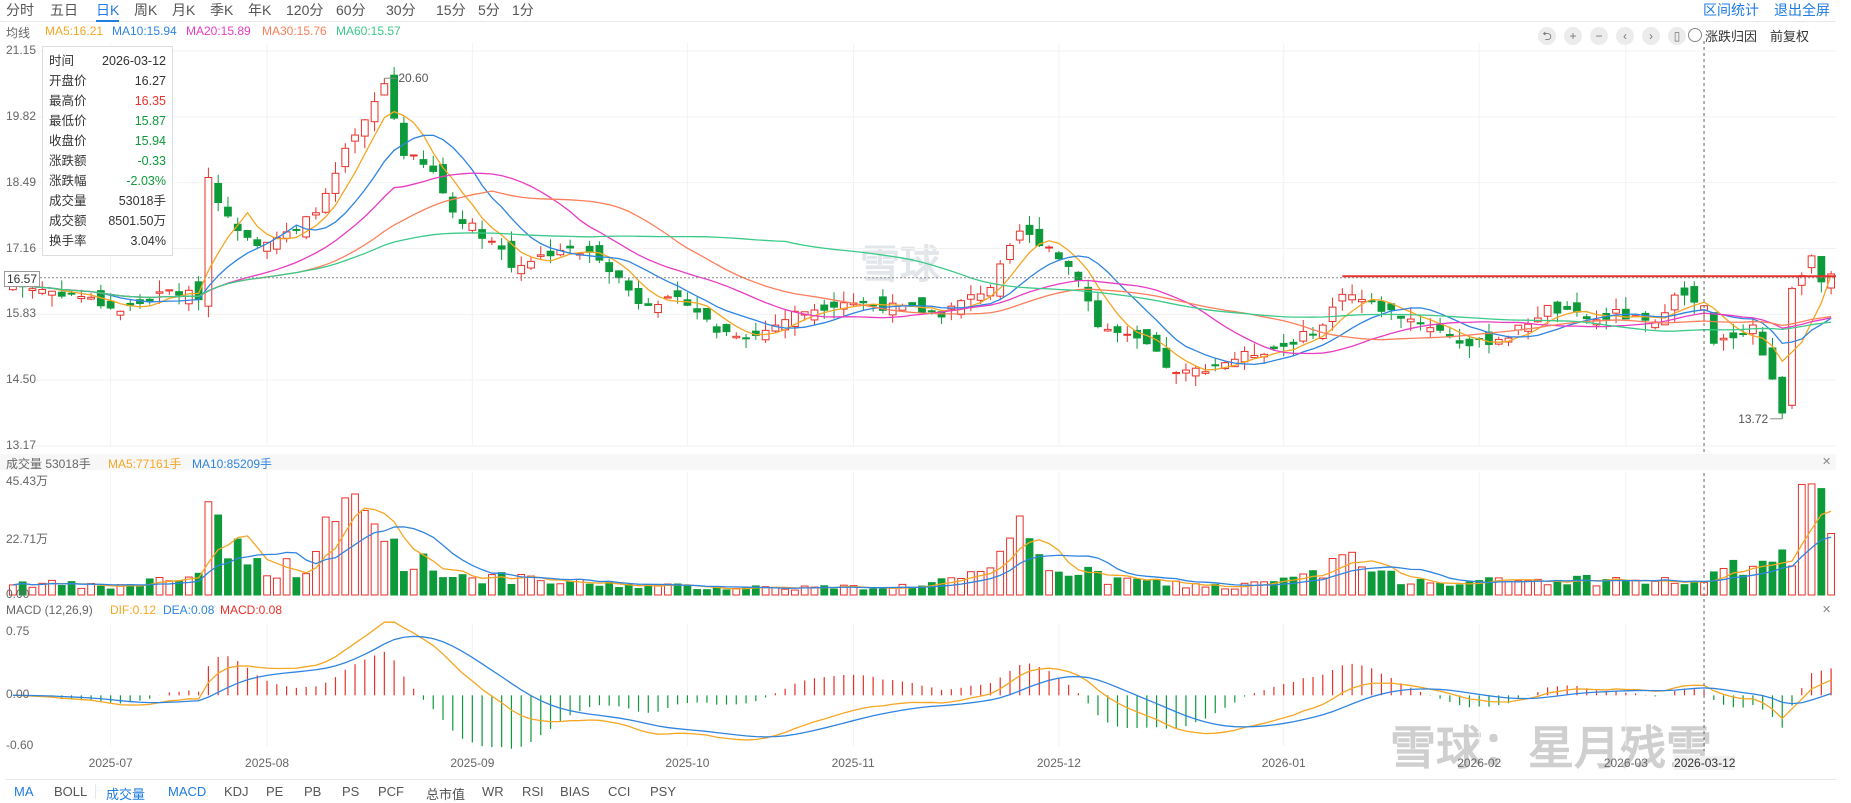 Image resolution: width=1851 pixels, height=803 pixels. What do you see at coordinates (312, 791) in the screenshot?
I see `indicator-tab-6: PB` at bounding box center [312, 791].